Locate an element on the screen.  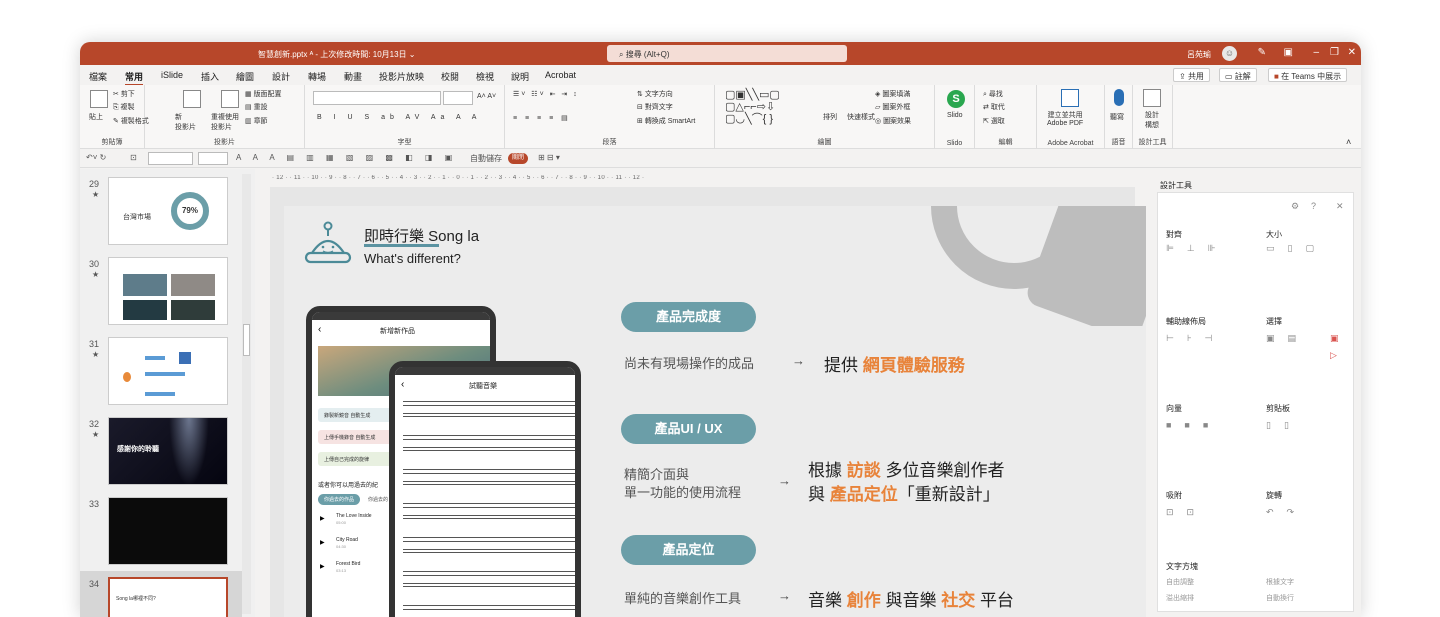
size-tools: ▭▯▢ is located at coordinates (1296, 248).